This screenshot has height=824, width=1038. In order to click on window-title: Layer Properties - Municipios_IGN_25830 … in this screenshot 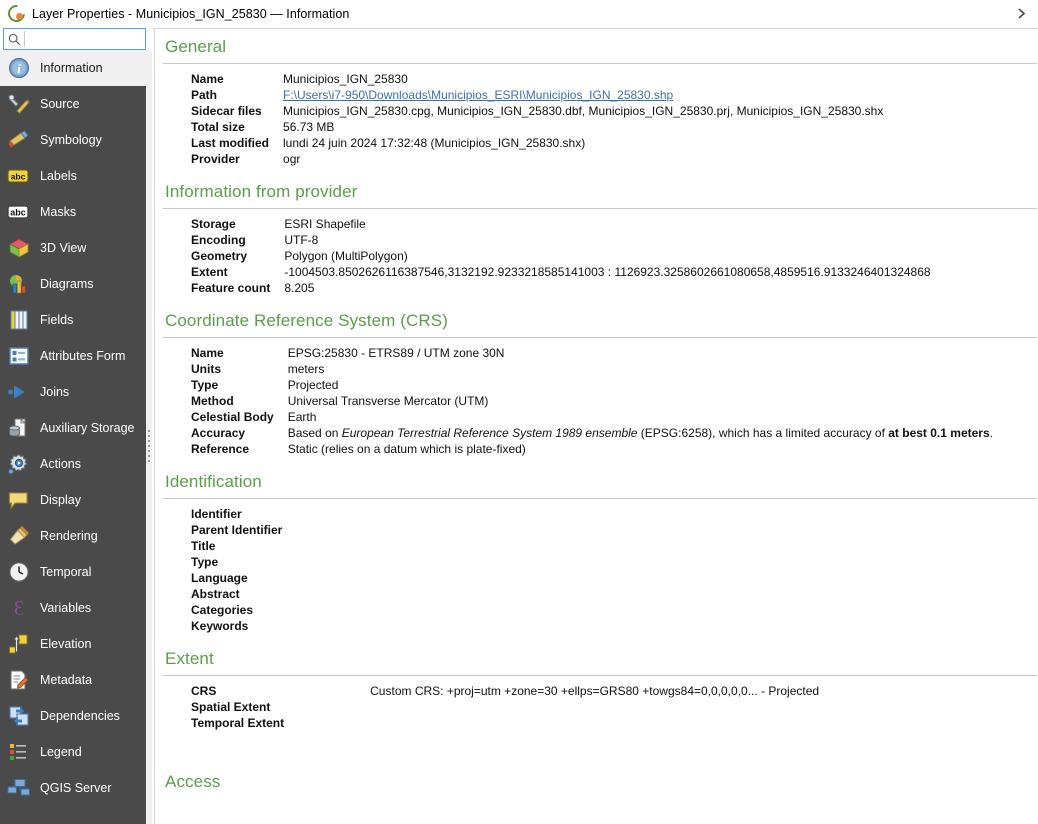, I will do `click(191, 13)`.